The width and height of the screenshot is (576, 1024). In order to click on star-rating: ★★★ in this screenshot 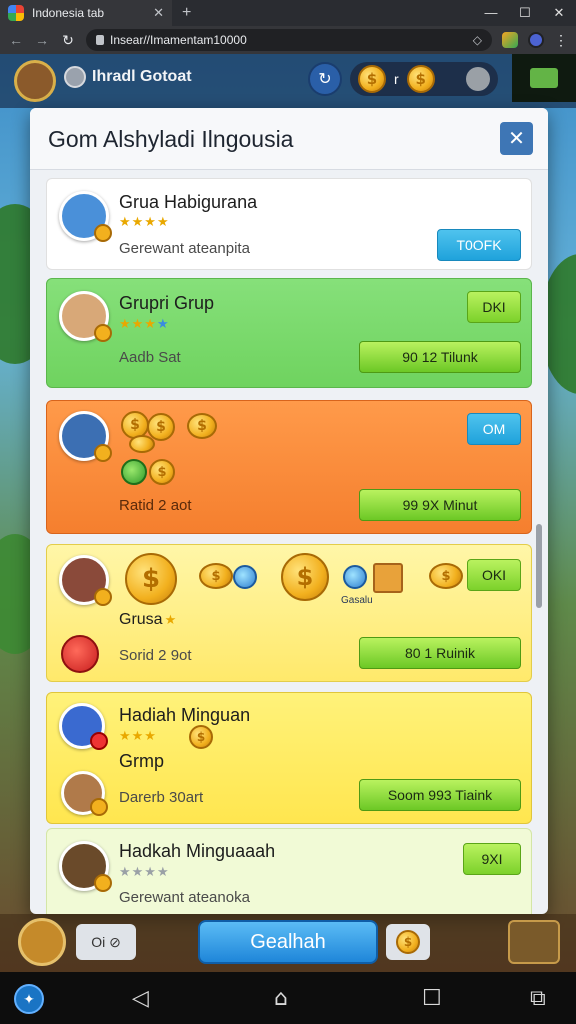, I will do `click(138, 736)`.